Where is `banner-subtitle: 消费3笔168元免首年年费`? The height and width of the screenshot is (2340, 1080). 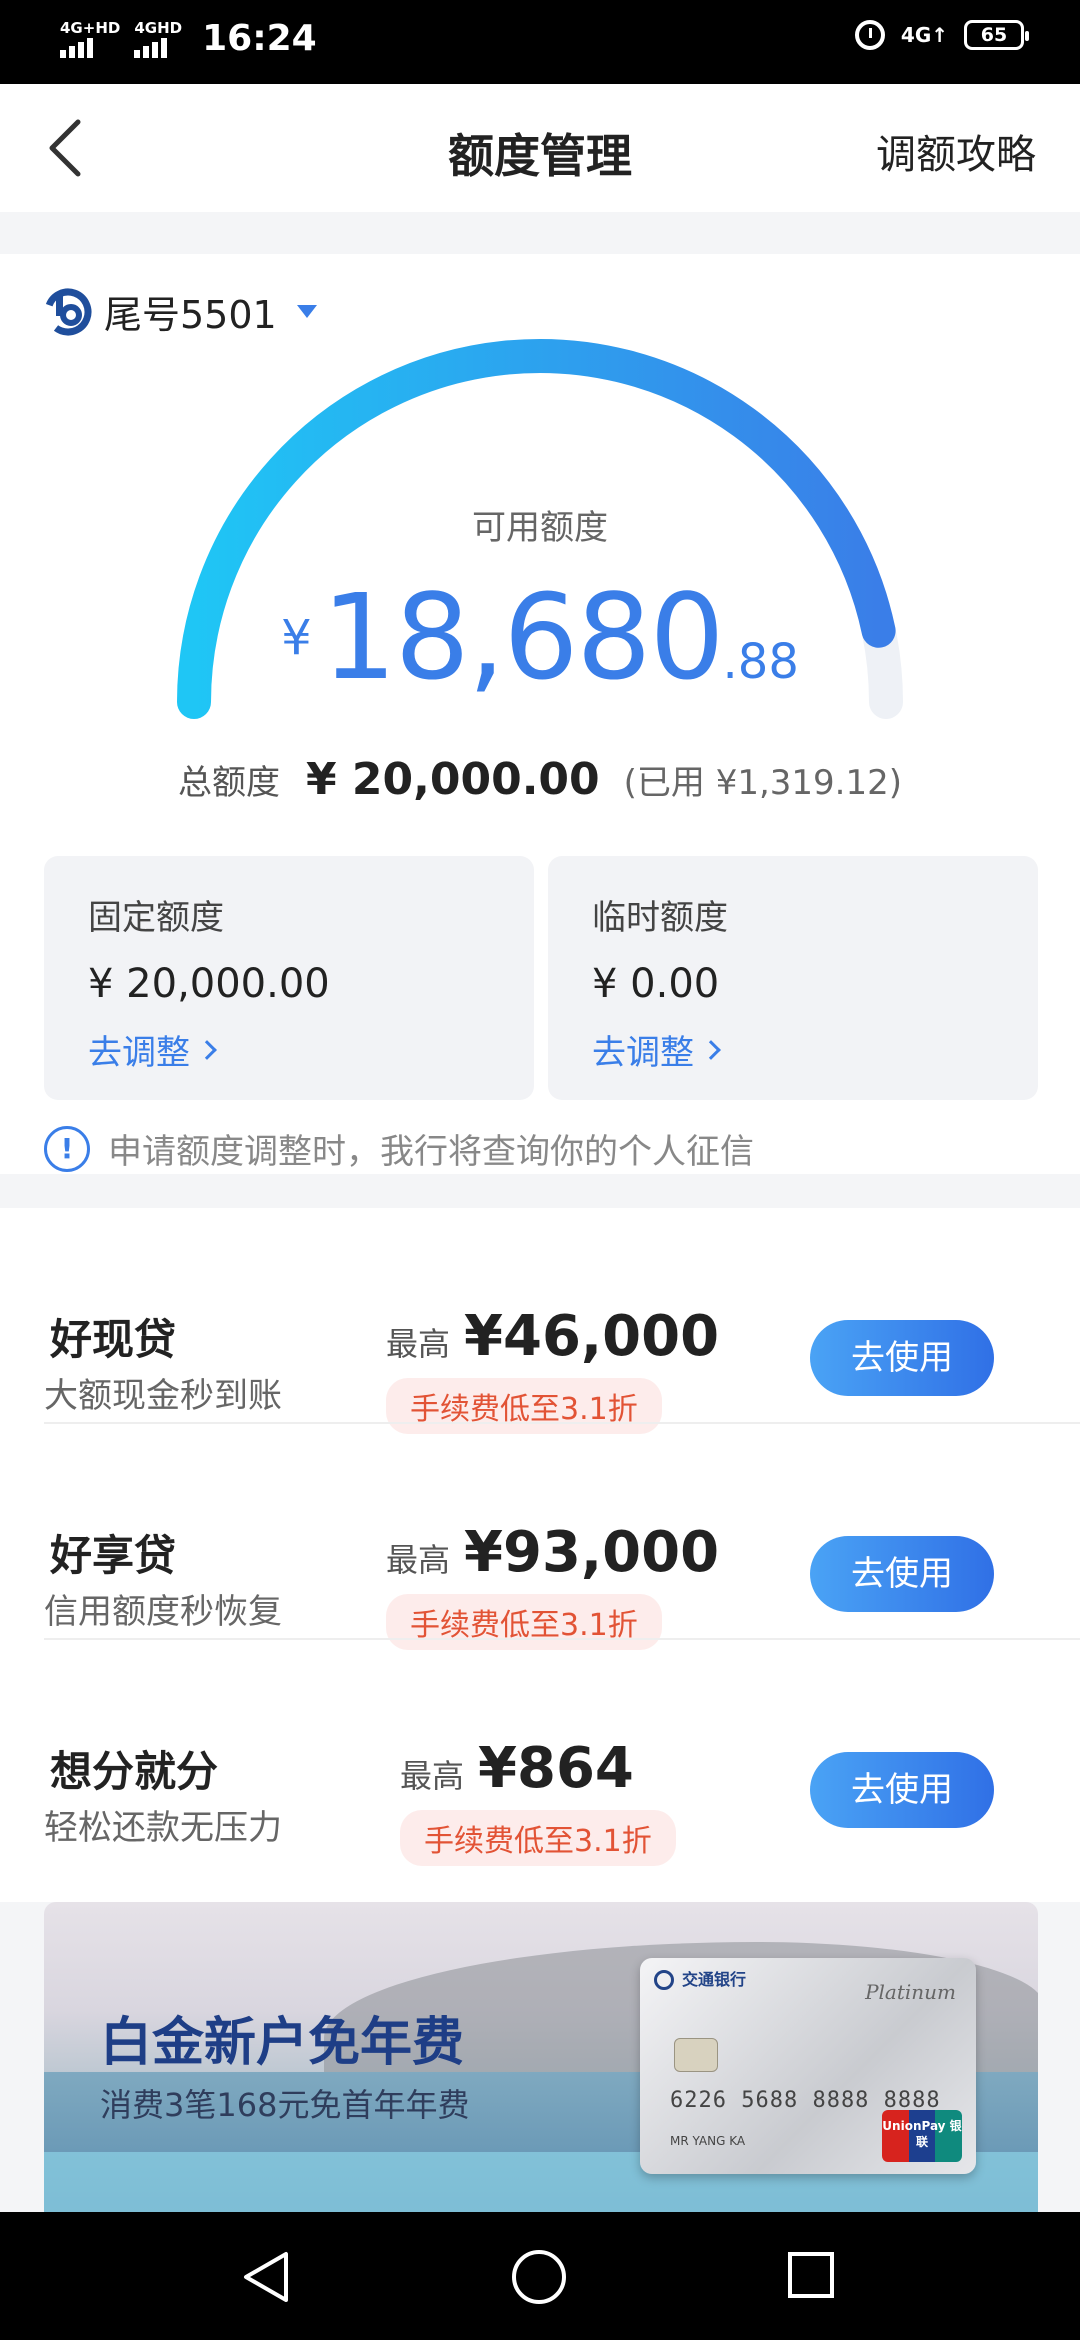
banner-subtitle: 消费3笔168元免首年年费 is located at coordinates (285, 2105).